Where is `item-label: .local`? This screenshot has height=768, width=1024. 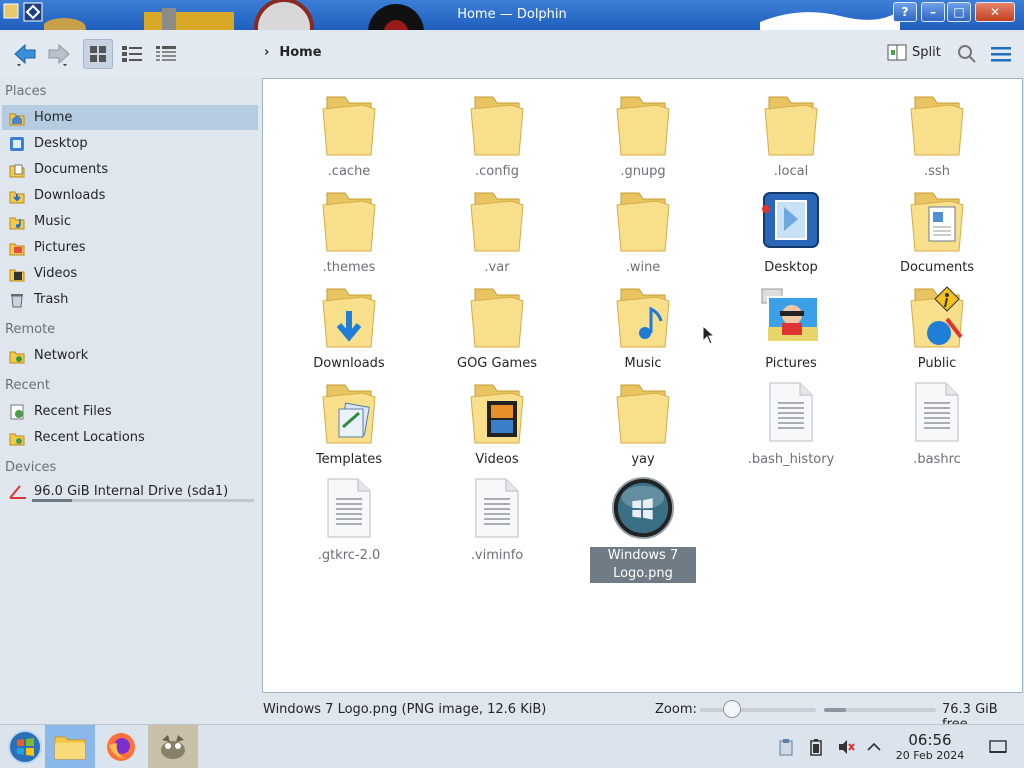 item-label: .local is located at coordinates (791, 171).